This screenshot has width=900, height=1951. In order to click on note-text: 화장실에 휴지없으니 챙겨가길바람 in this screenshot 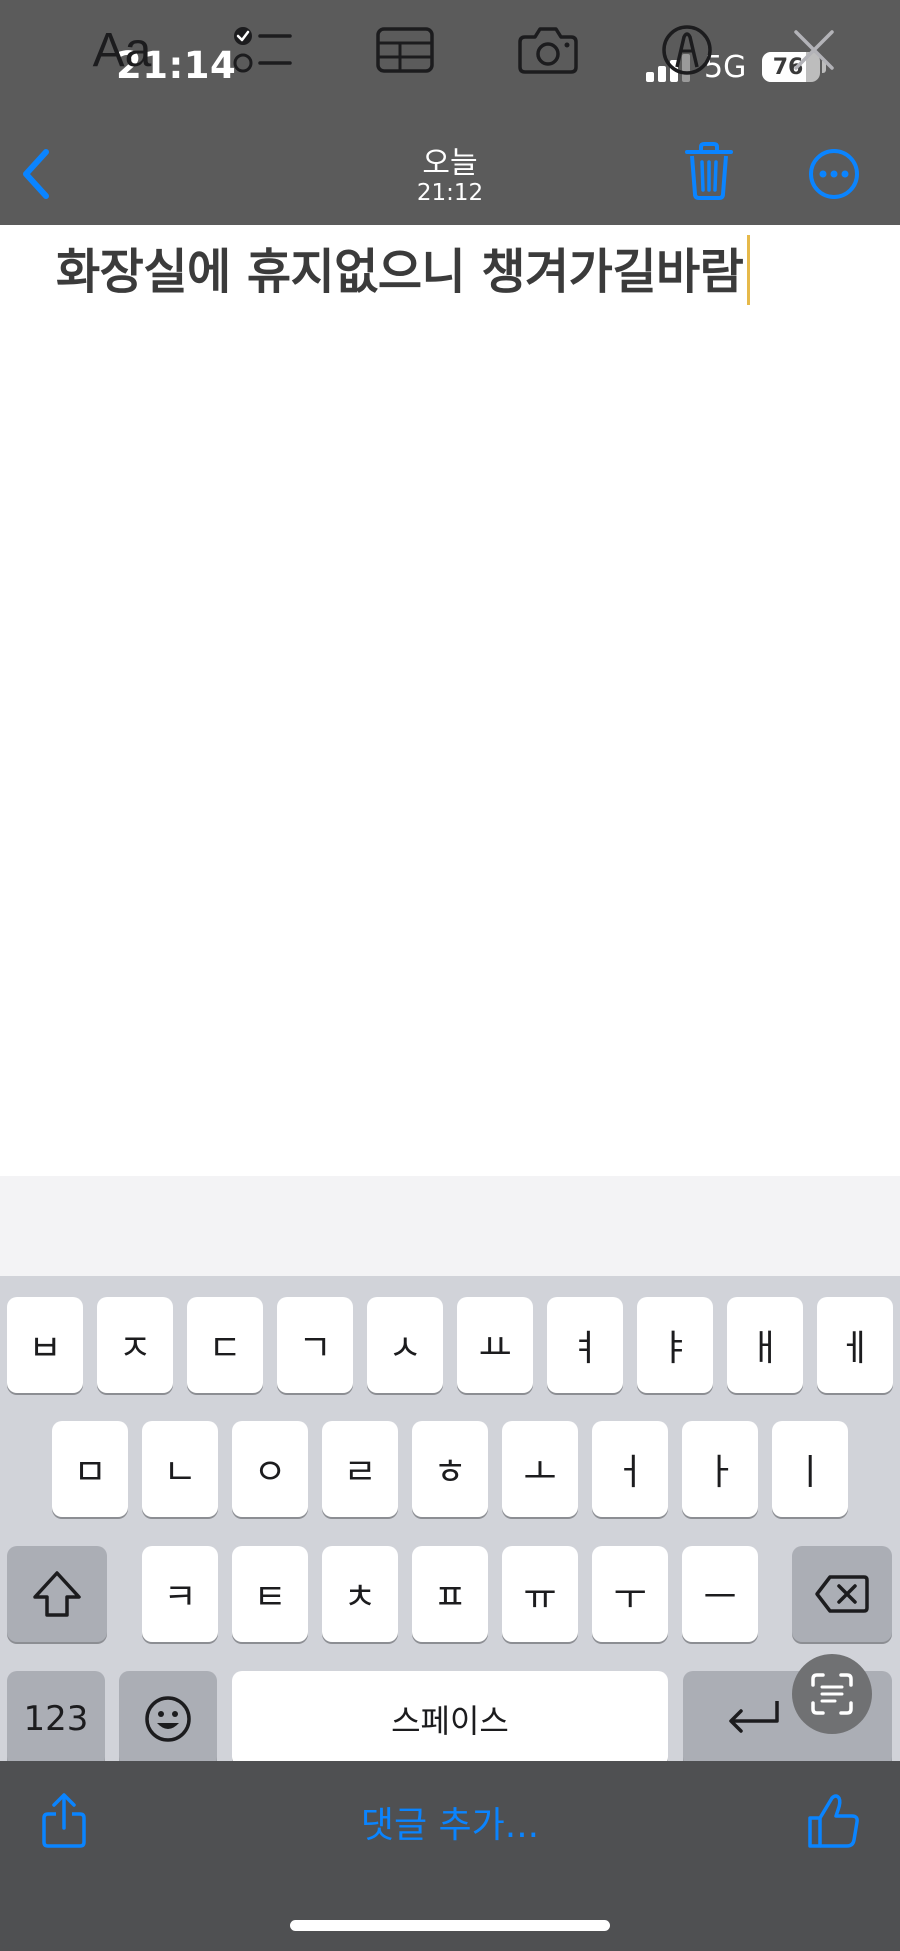, I will do `click(400, 272)`.